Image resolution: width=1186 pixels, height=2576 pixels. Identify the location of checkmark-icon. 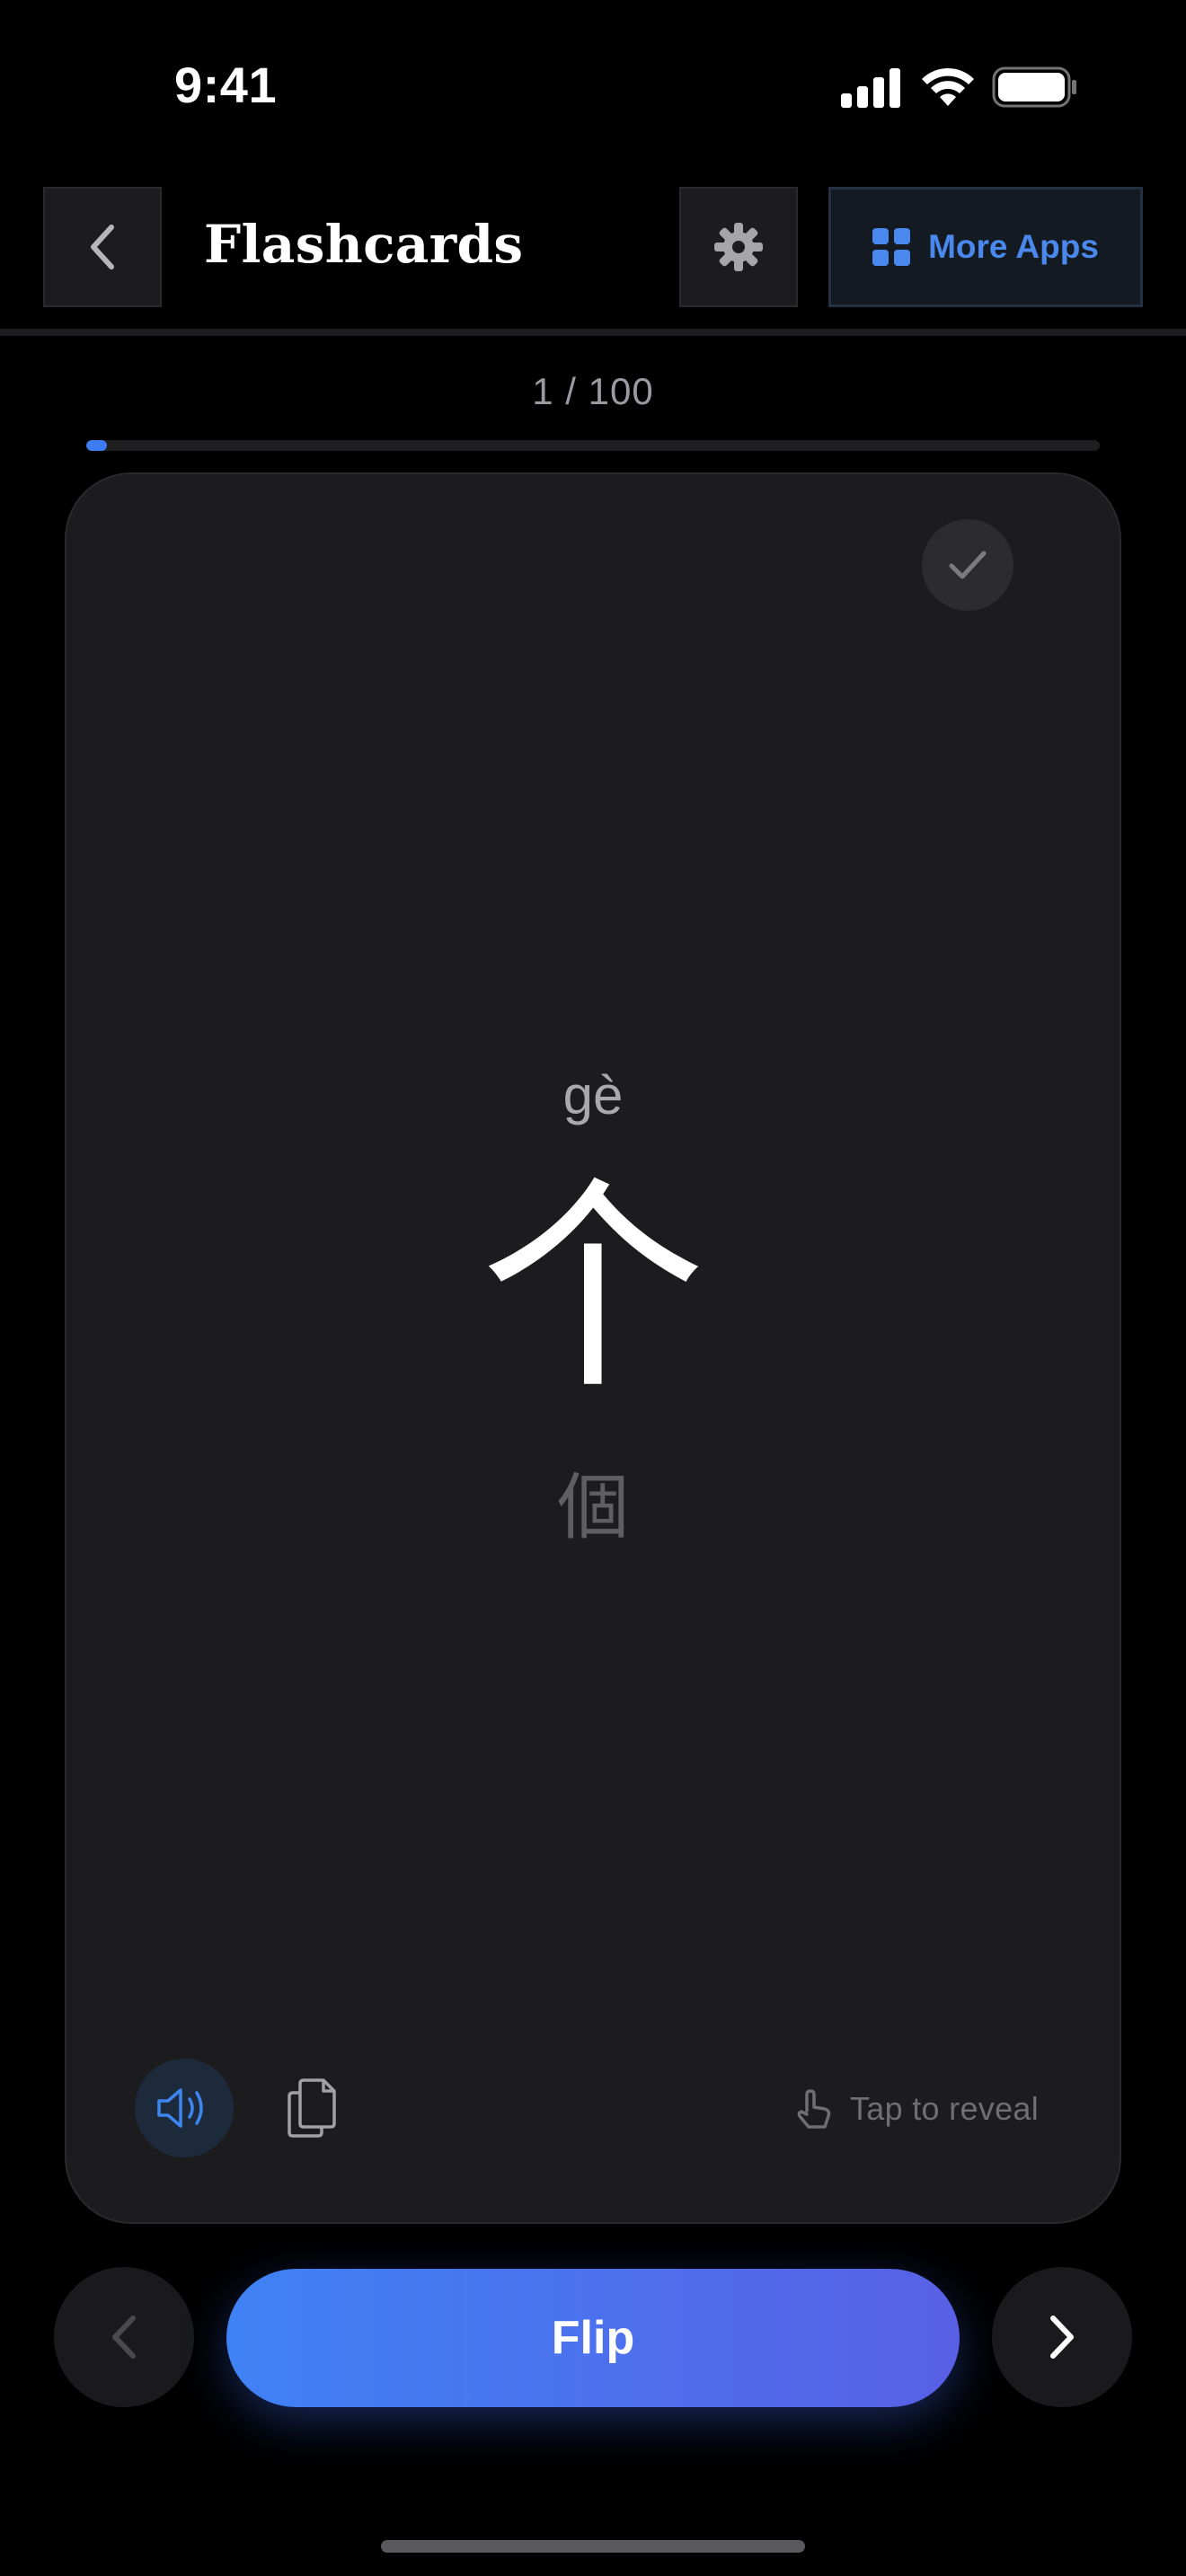
(968, 565).